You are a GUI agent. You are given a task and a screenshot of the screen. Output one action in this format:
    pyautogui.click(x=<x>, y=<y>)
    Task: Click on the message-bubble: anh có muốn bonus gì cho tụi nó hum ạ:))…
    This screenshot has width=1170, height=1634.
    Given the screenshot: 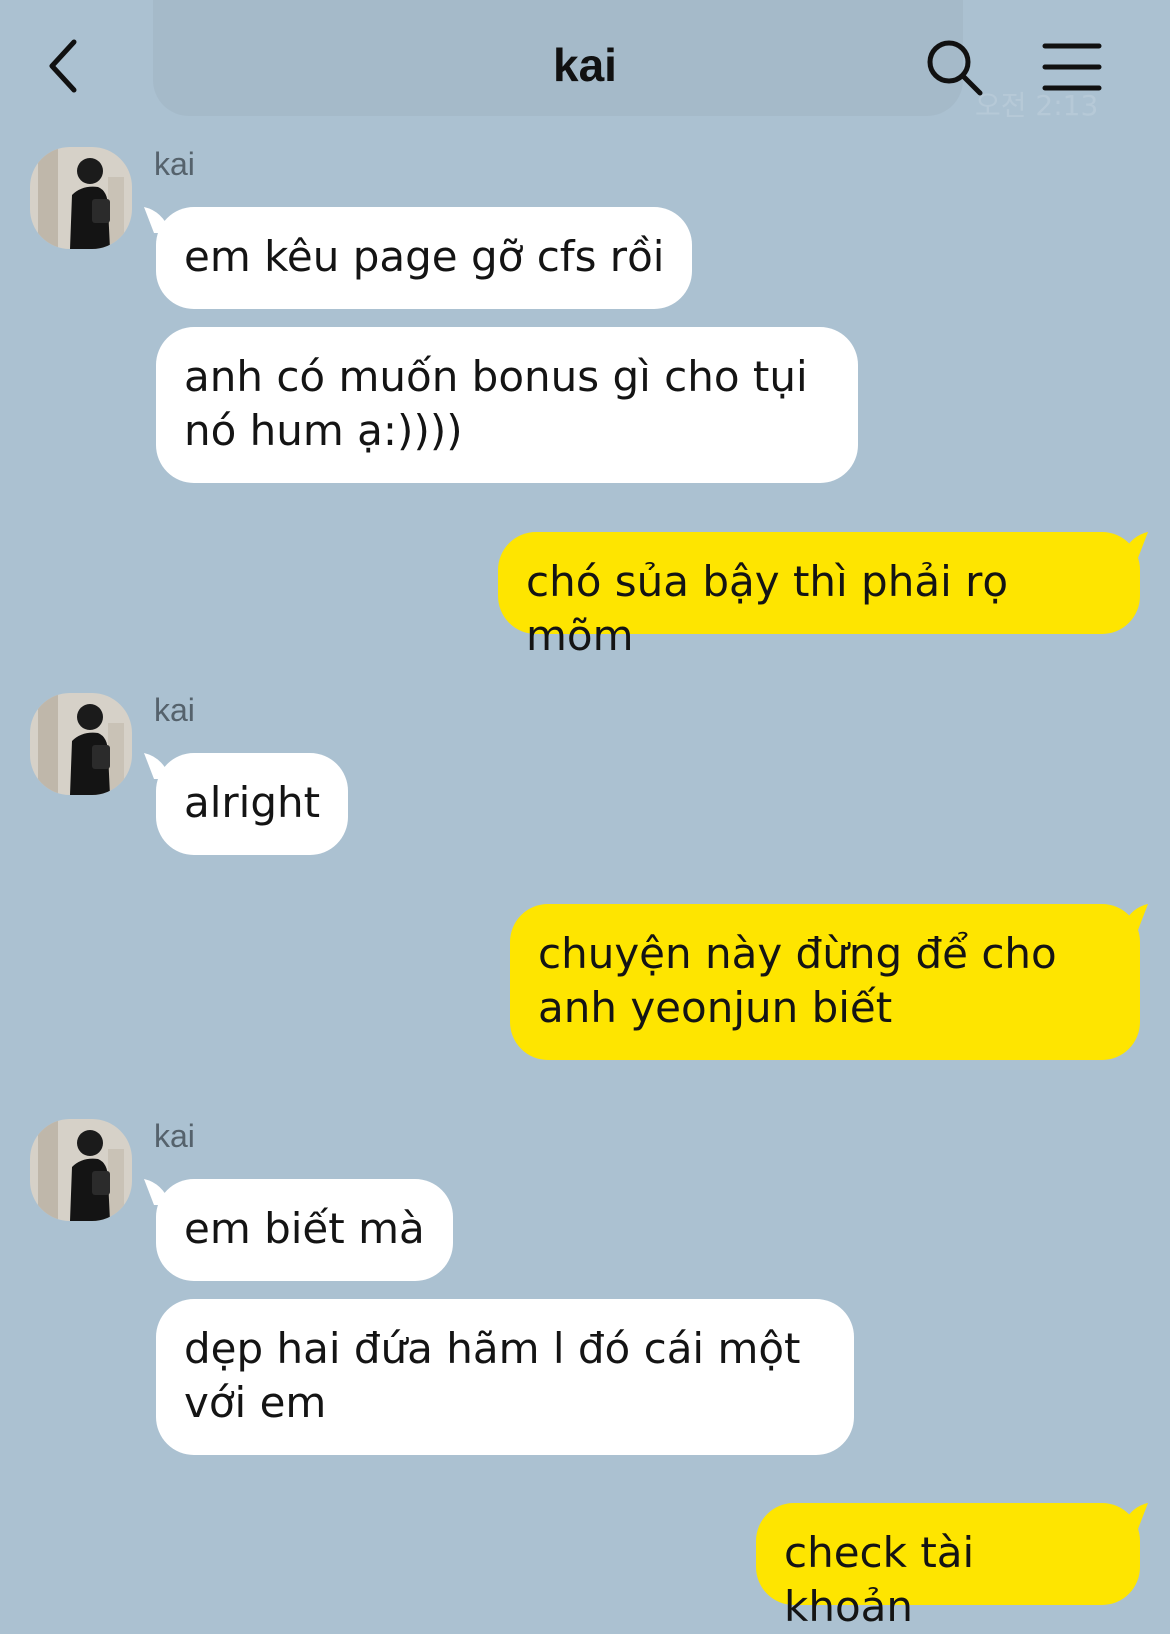 What is the action you would take?
    pyautogui.click(x=507, y=405)
    